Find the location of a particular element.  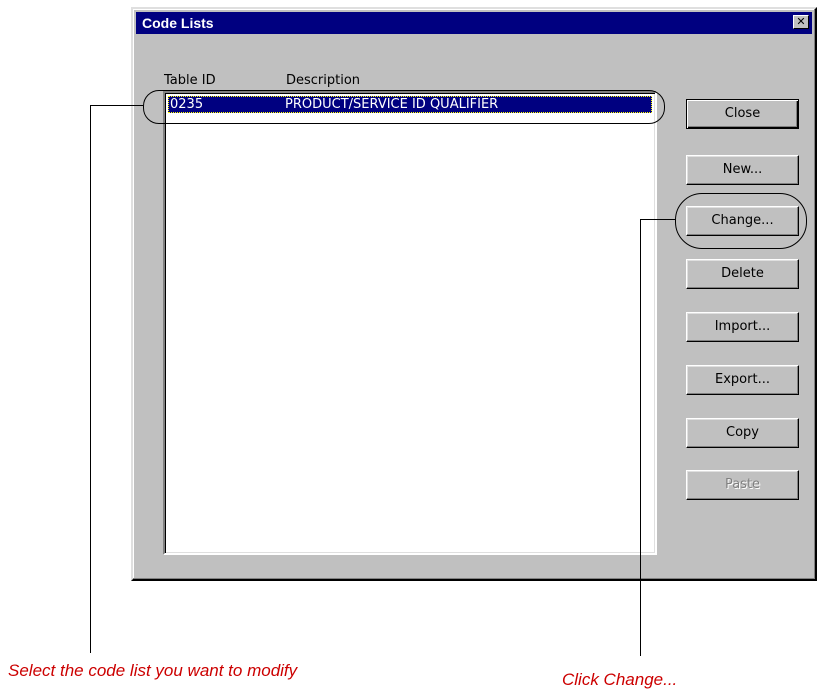

column-header-description: Description is located at coordinates (323, 80).